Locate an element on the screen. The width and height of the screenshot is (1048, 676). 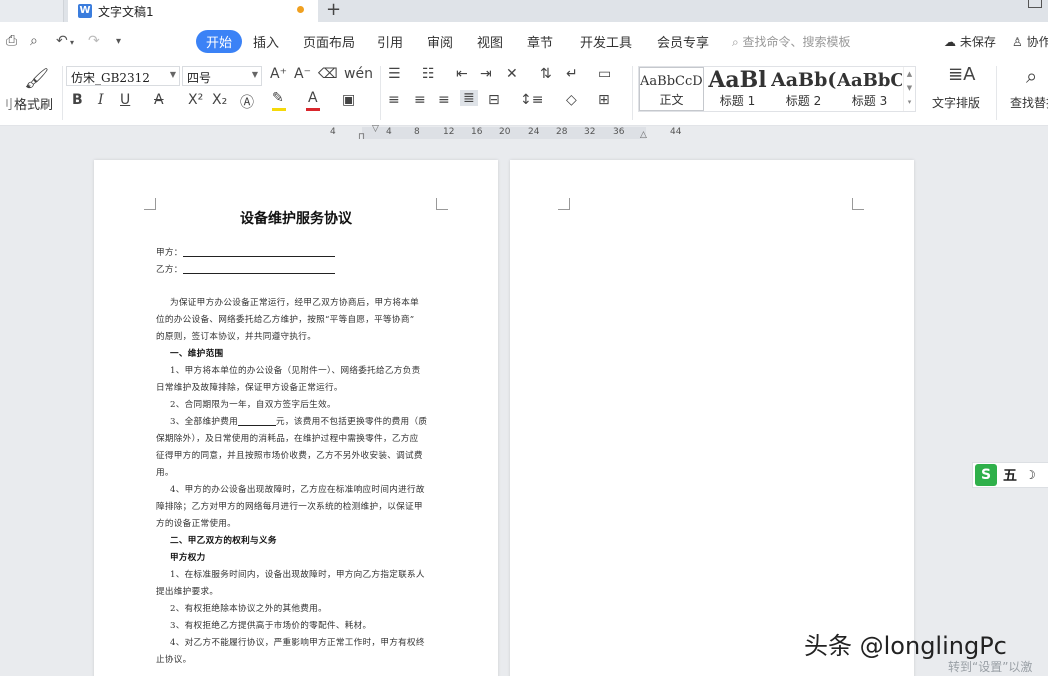
cloud-icon: ☁ is located at coordinates (952, 42).